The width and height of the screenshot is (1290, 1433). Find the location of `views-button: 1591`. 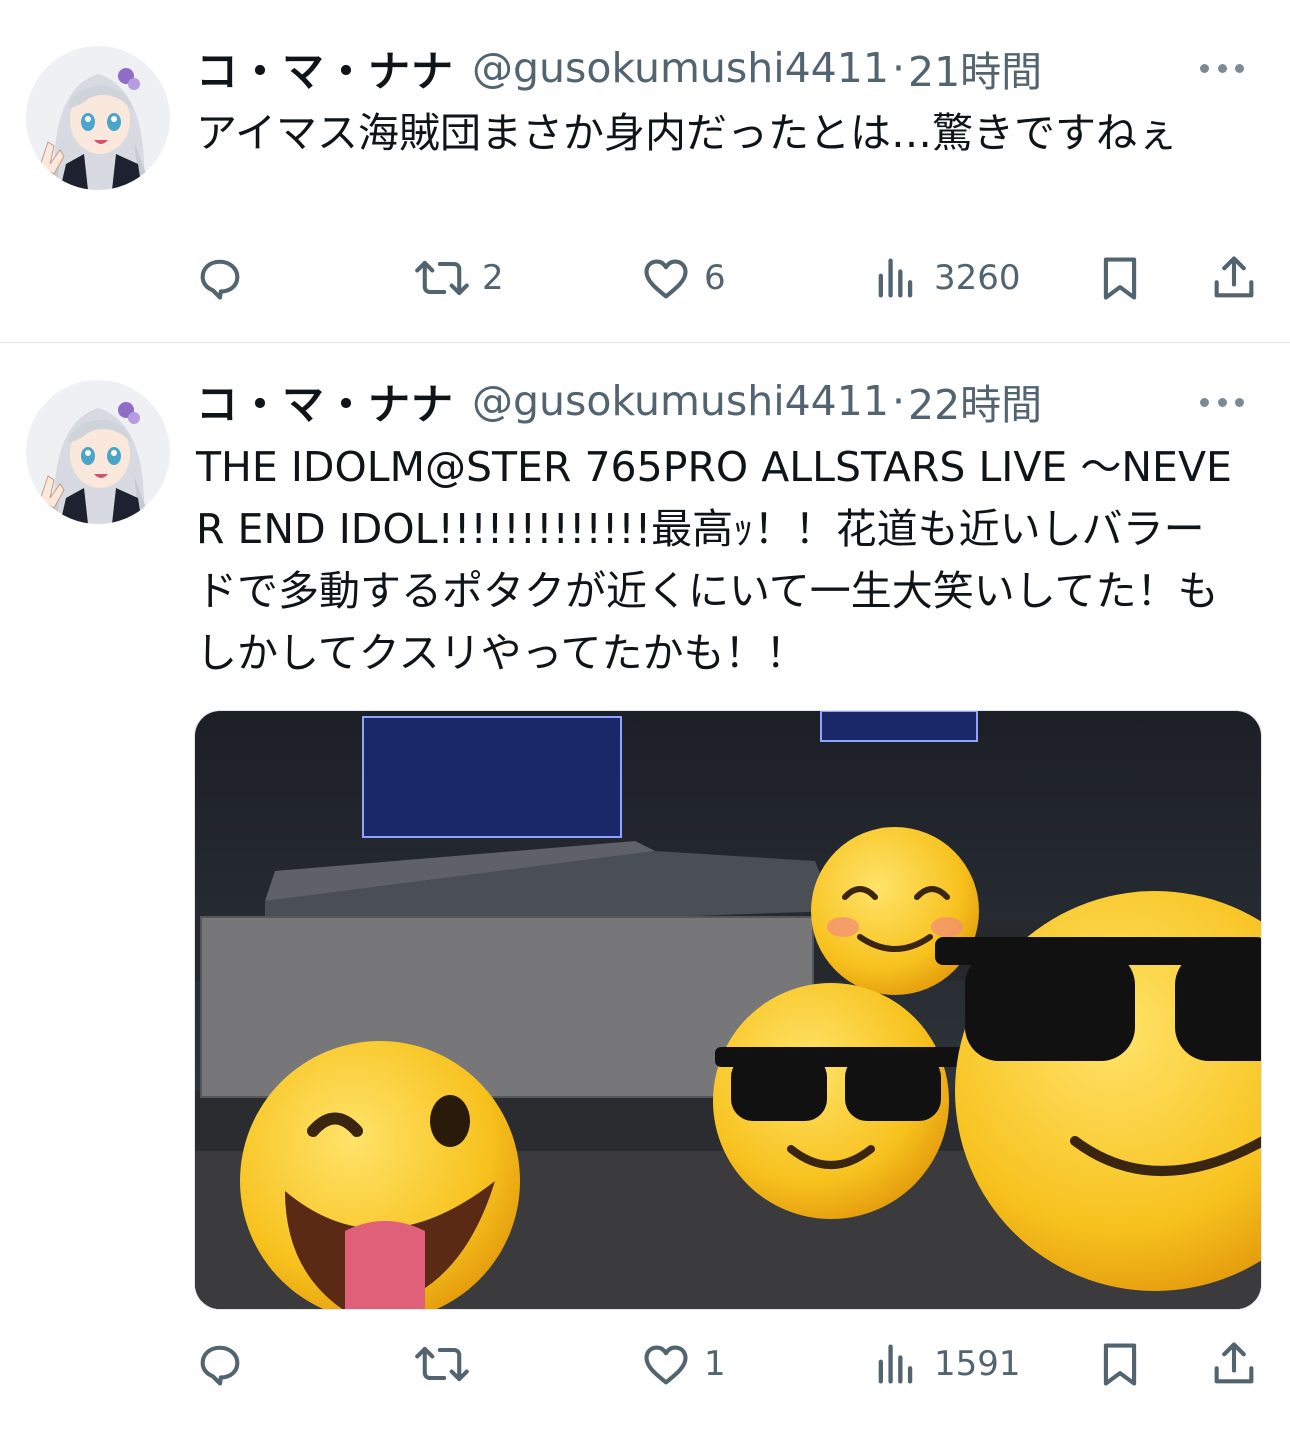

views-button: 1591 is located at coordinates (945, 1364).